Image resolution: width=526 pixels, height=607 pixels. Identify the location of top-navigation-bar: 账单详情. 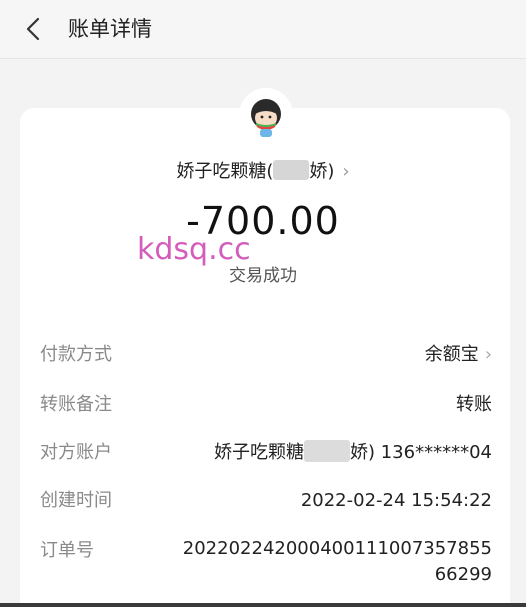
(263, 29).